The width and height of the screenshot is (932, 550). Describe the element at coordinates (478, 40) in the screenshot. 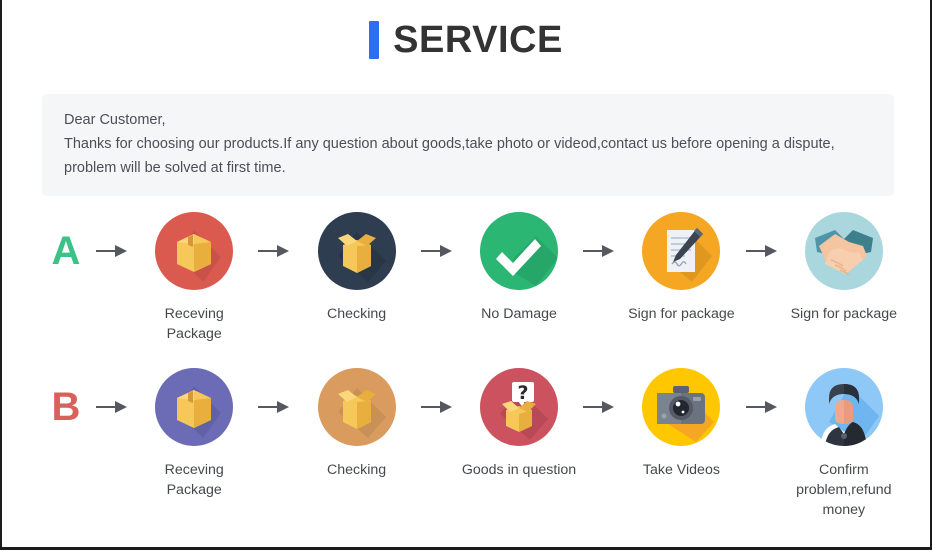

I see `page-title-text: SERVICE` at that location.